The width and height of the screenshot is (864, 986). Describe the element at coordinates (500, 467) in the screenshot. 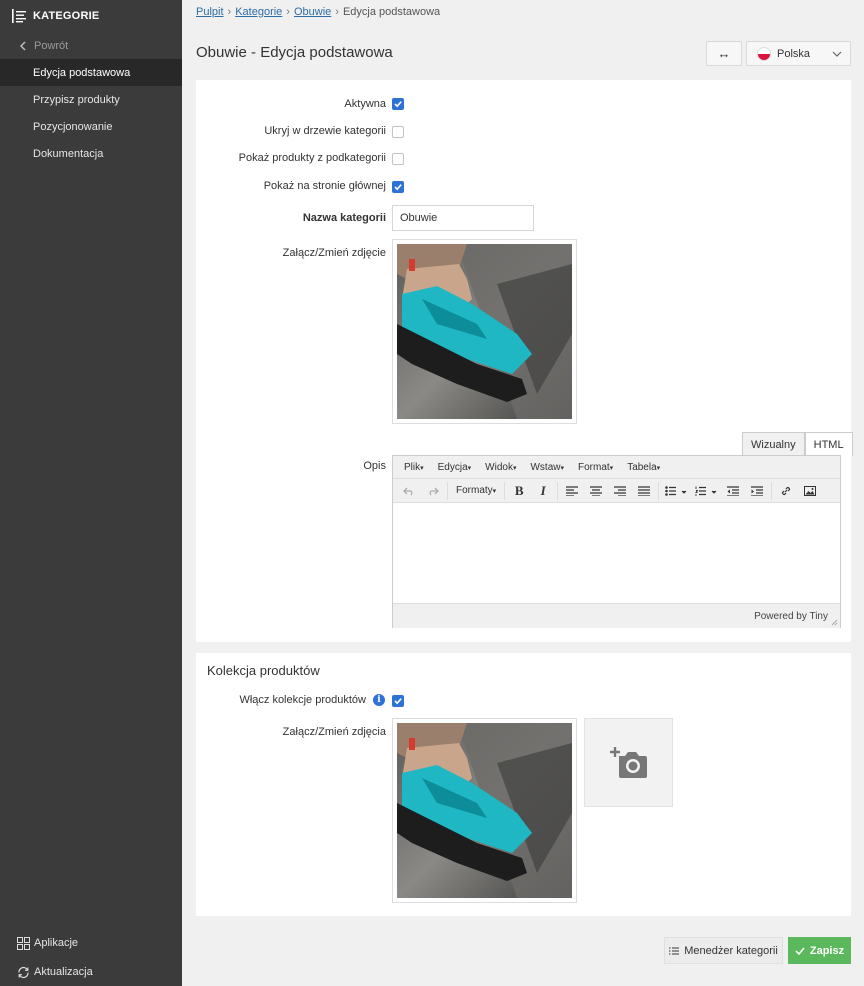

I see `menu-view: Widok▾` at that location.